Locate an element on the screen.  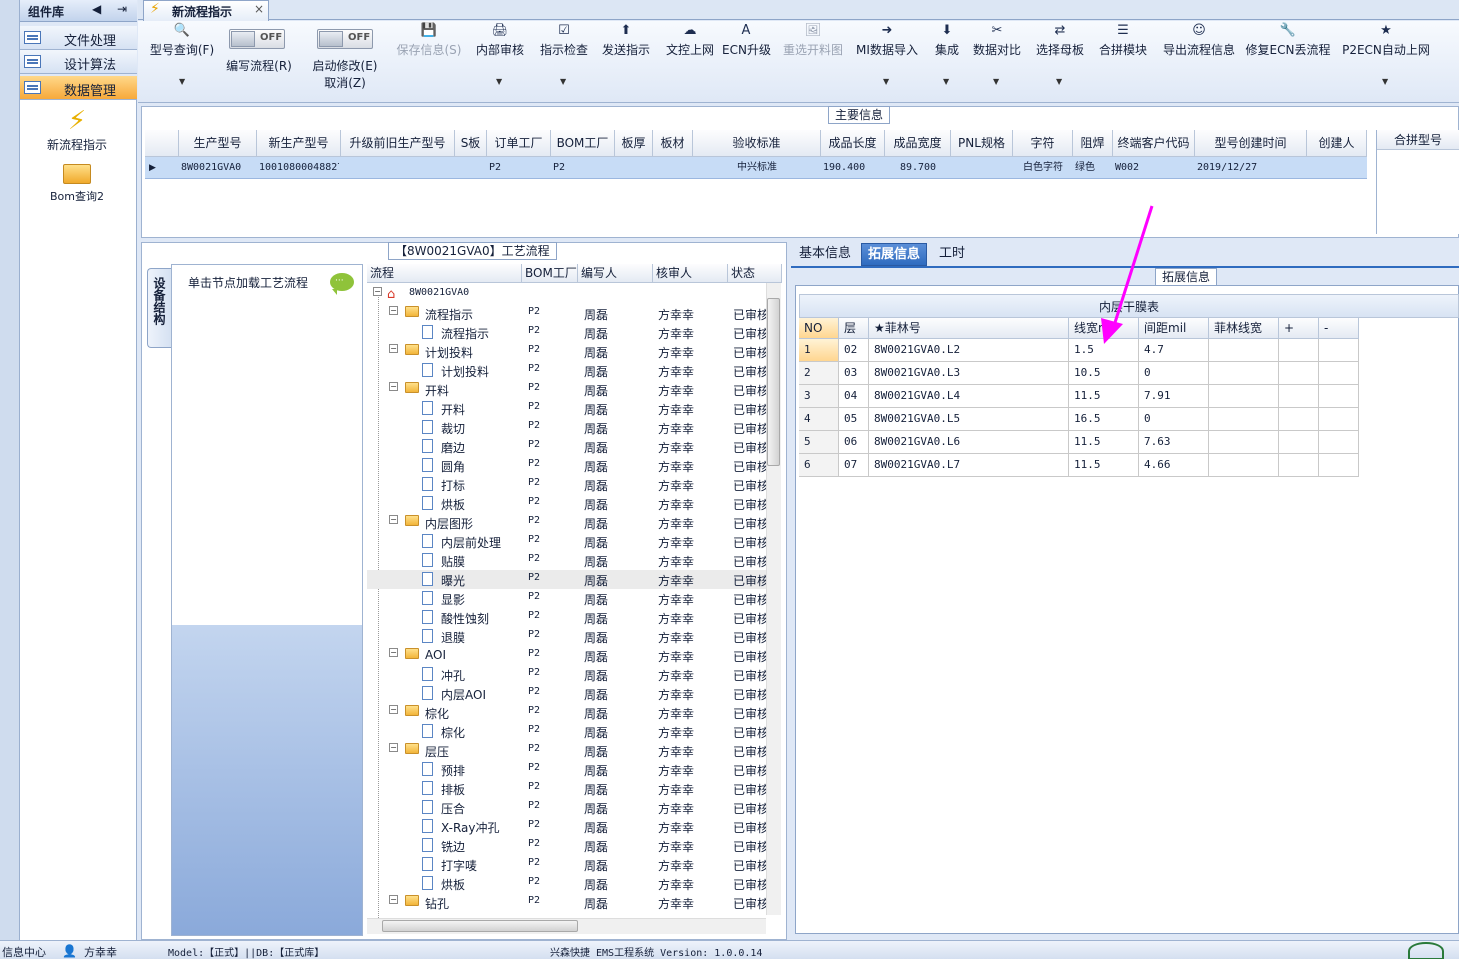
main-col-header-2: 升级前旧生产型号 is located at coordinates (398, 143).